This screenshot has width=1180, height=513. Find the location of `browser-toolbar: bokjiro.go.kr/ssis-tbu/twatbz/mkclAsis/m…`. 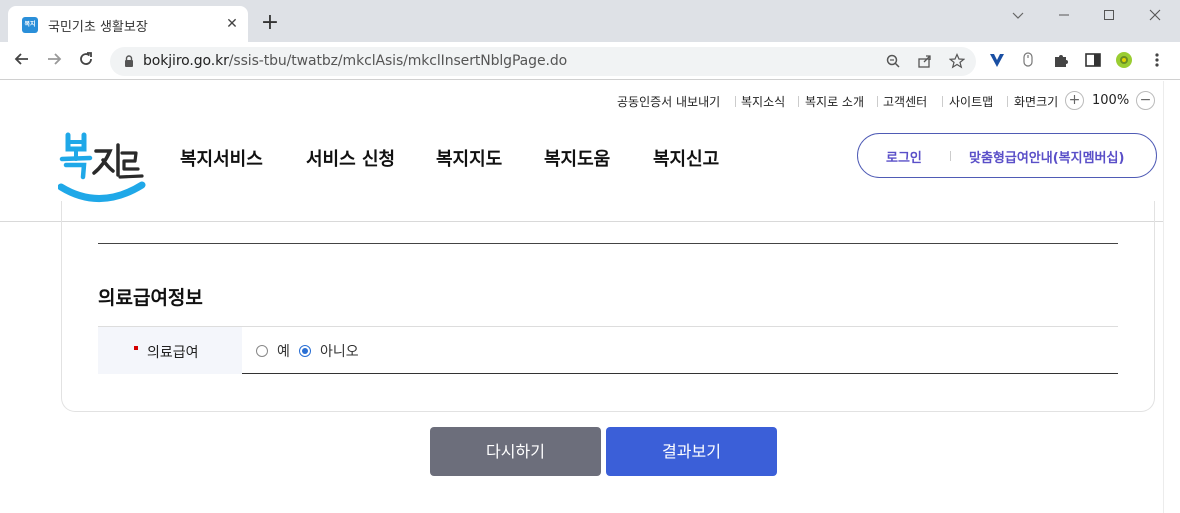

browser-toolbar: bokjiro.go.kr/ssis-tbu/twatbz/mkclAsis/m… is located at coordinates (590, 61).